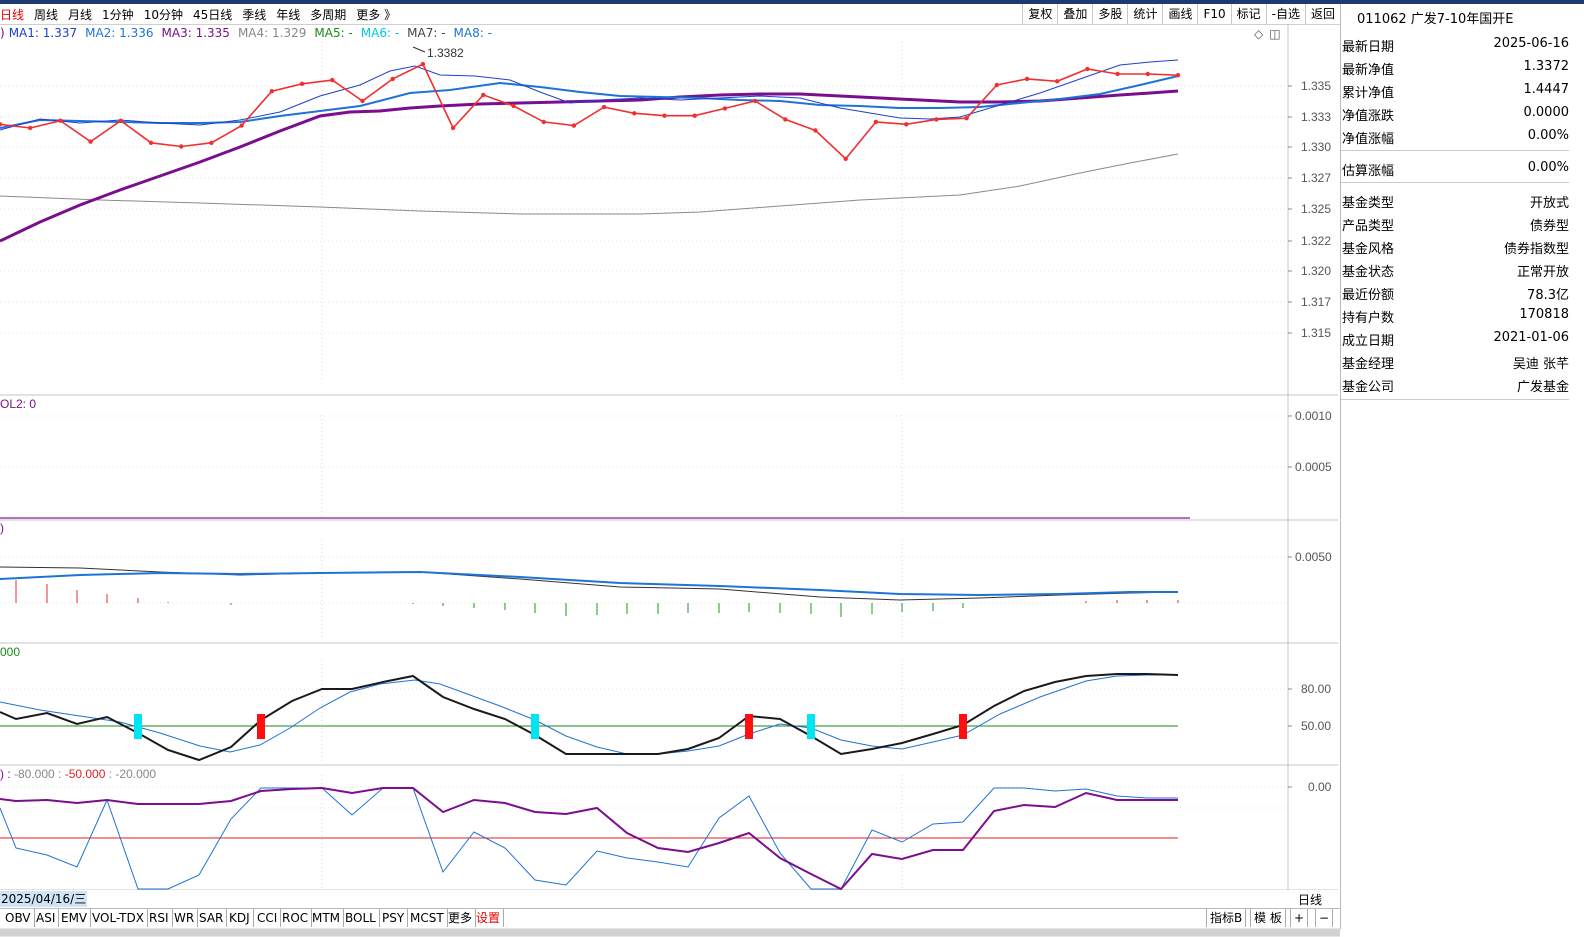 This screenshot has height=937, width=1584. I want to click on indicator-tab-5: WR, so click(185, 918).